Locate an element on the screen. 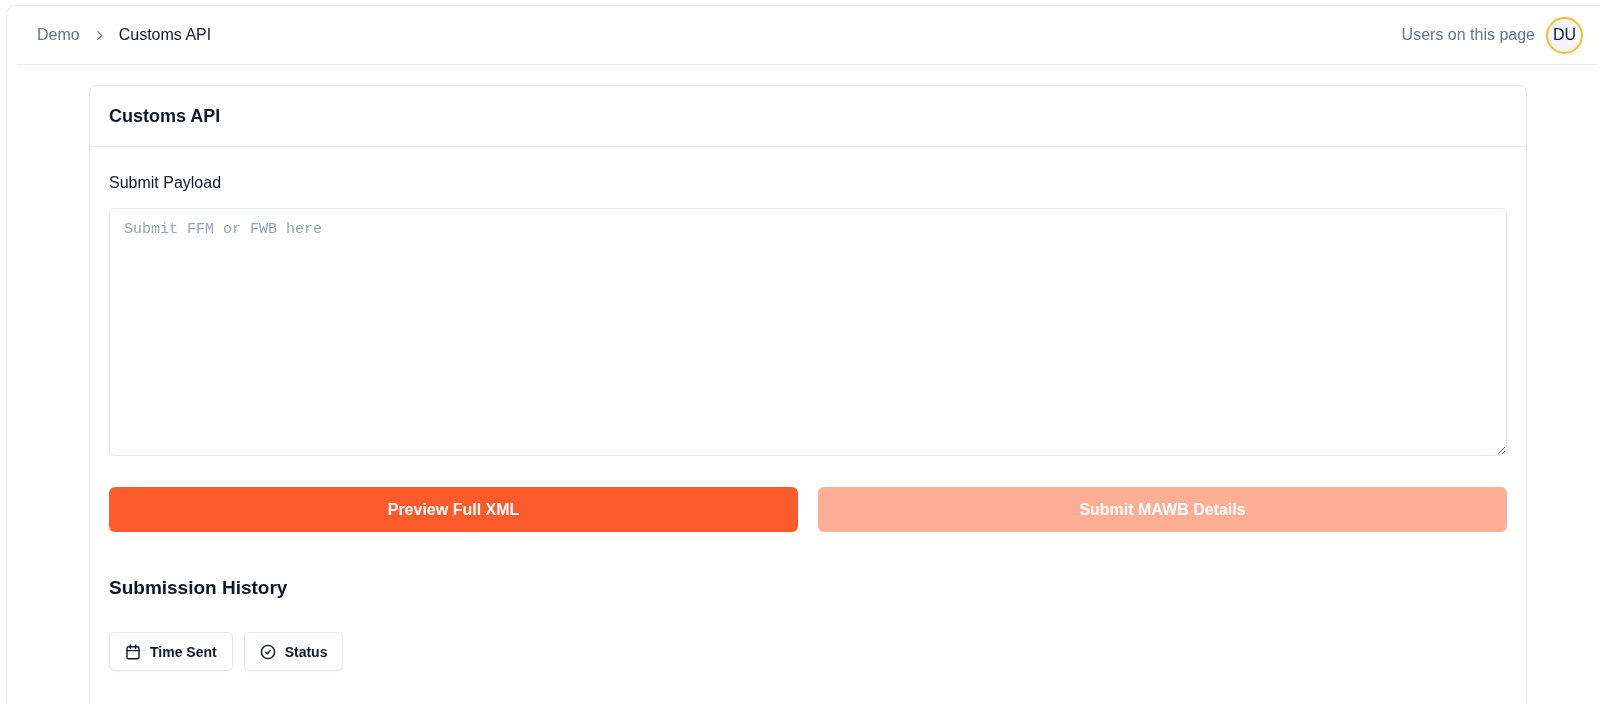  users-on-page-label: Users on this page is located at coordinates (1468, 35).